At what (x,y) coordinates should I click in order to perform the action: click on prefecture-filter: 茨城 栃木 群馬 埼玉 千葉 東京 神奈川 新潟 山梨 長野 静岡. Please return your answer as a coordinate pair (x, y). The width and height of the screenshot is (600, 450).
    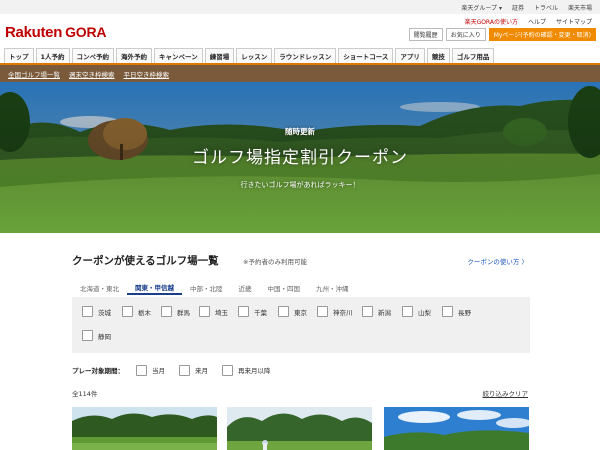
    Looking at the image, I should click on (301, 325).